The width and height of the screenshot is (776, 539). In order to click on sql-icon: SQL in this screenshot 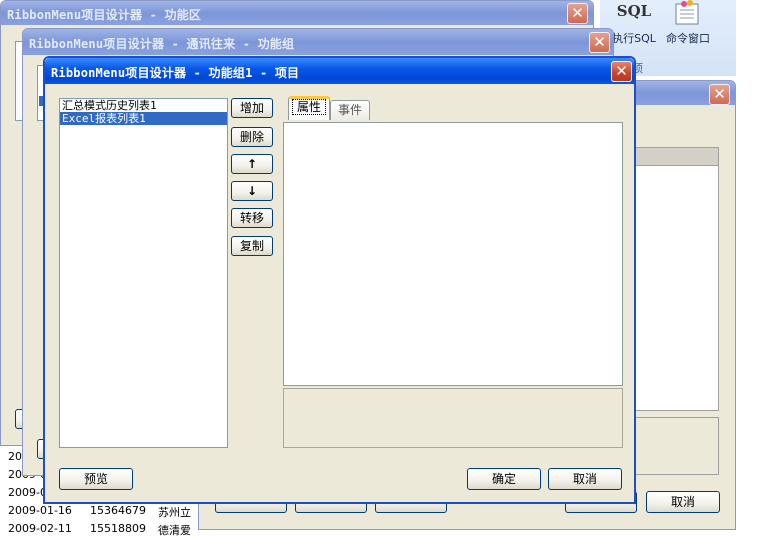, I will do `click(634, 13)`.